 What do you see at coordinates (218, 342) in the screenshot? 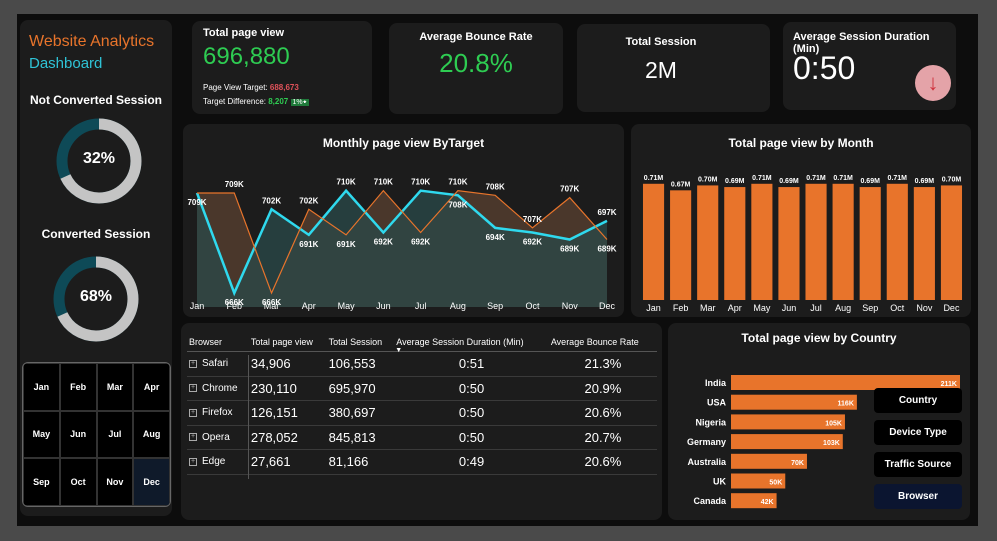
I see `col-header: Browser` at bounding box center [218, 342].